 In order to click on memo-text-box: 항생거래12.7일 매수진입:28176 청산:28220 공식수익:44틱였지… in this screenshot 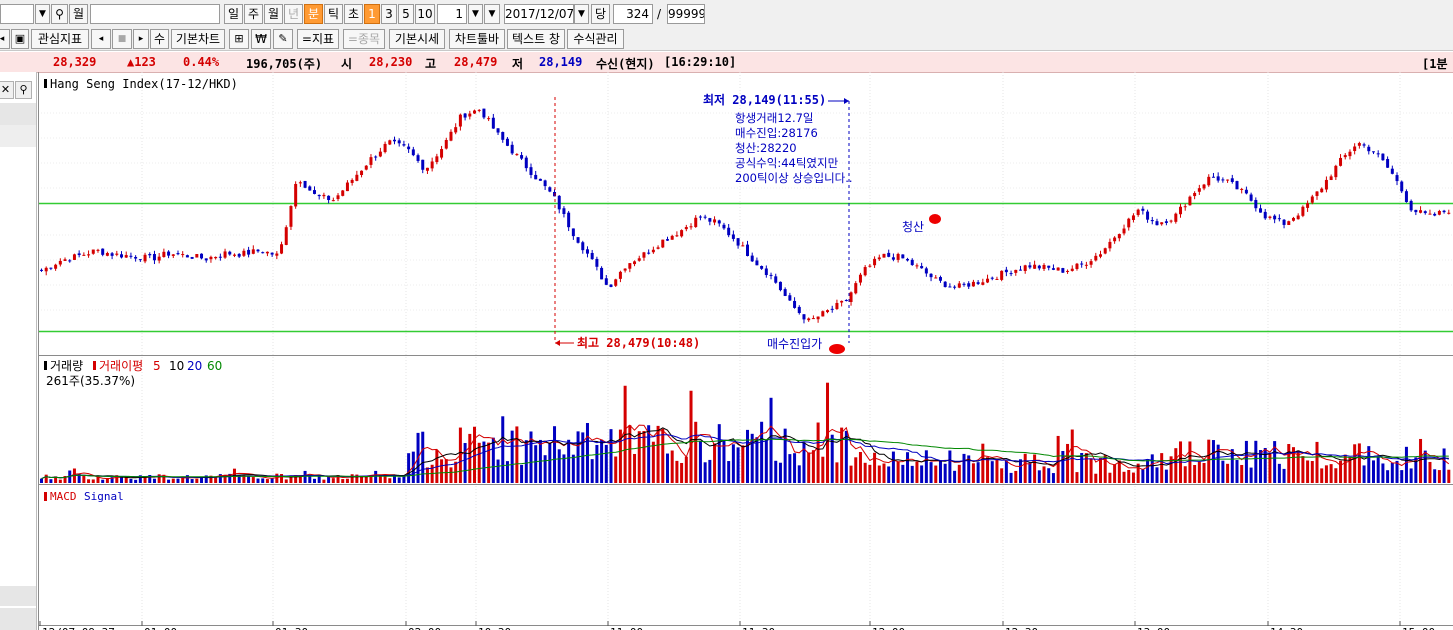, I will do `click(794, 148)`.